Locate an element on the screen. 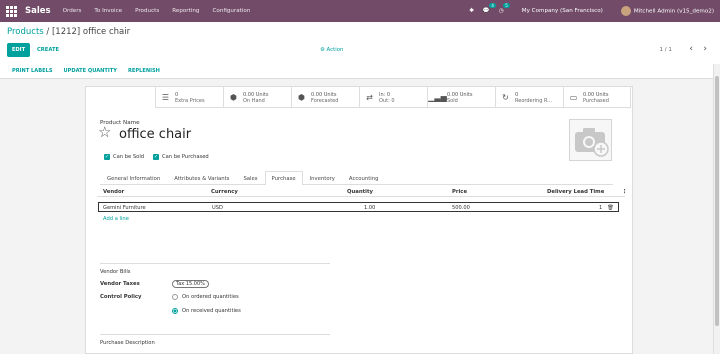  breadcrumb: Products / [1212] office chair is located at coordinates (68, 32).